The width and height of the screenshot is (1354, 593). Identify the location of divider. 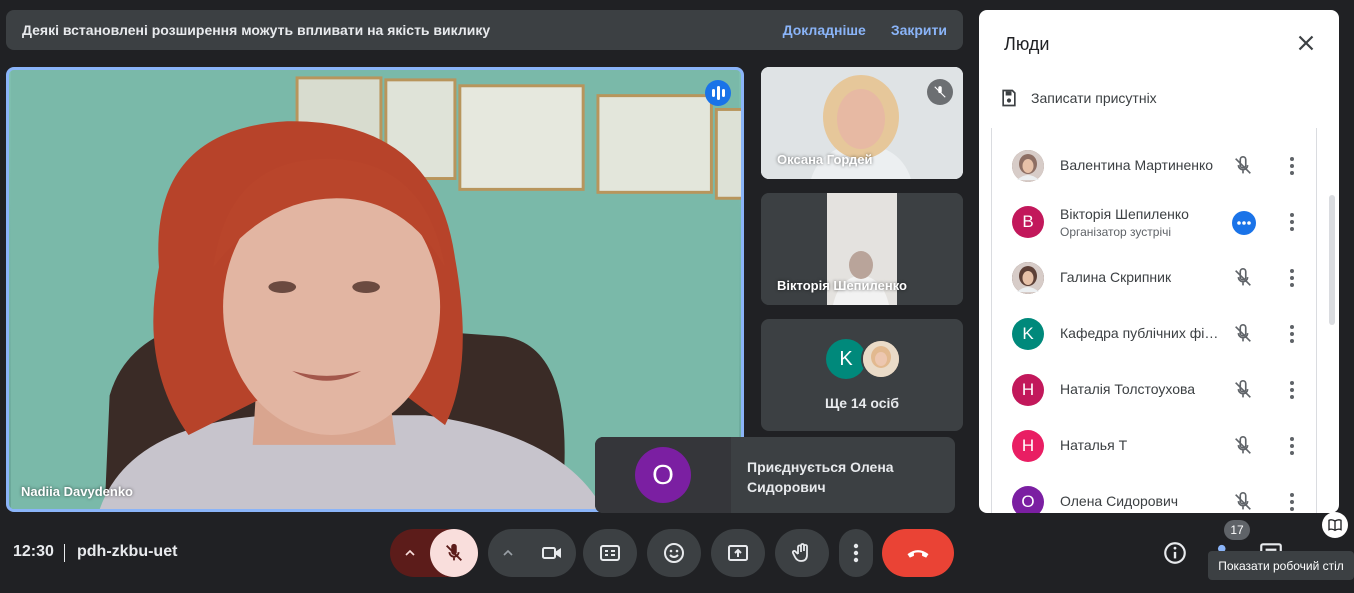
(64, 553).